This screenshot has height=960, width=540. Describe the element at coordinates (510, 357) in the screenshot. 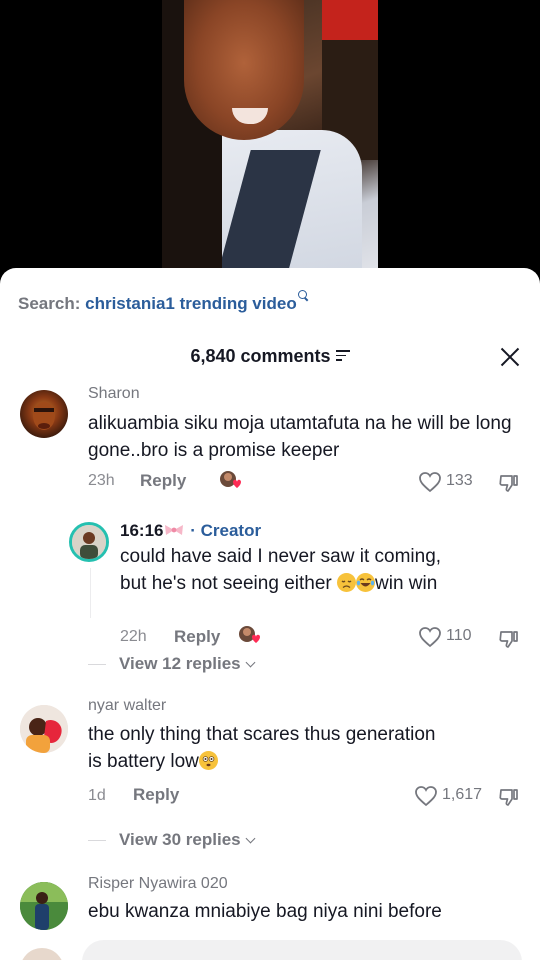

I see `close-button` at that location.